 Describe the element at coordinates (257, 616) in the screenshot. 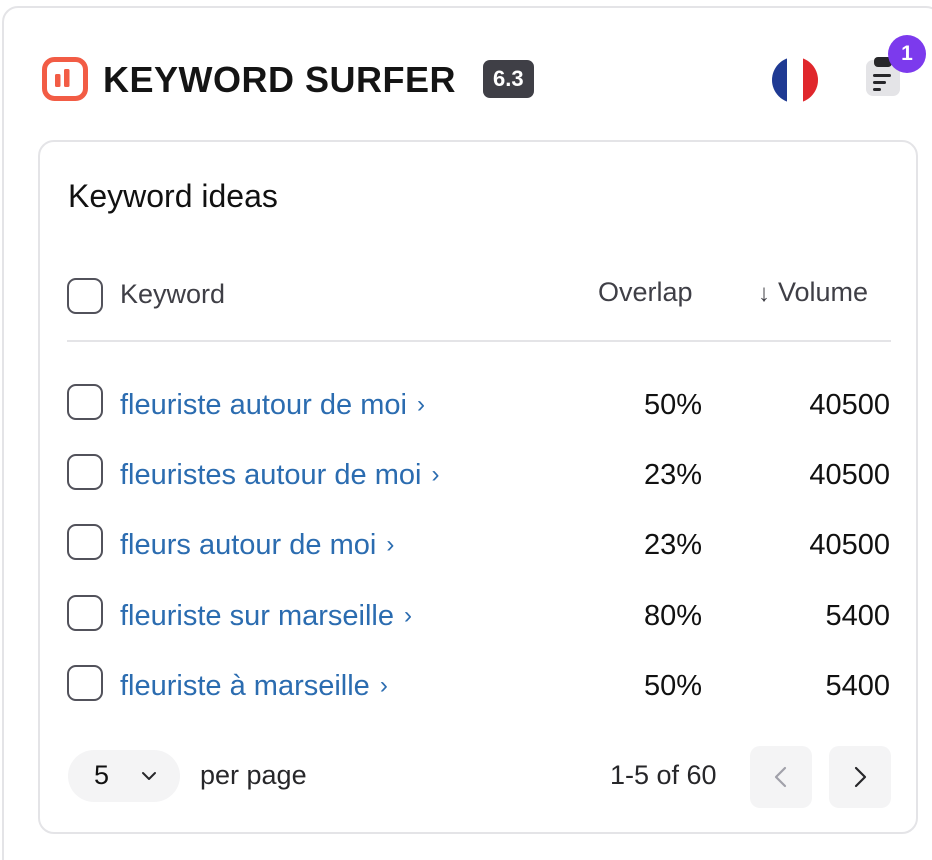

I see `keyword-text: fleuriste sur marseille` at that location.